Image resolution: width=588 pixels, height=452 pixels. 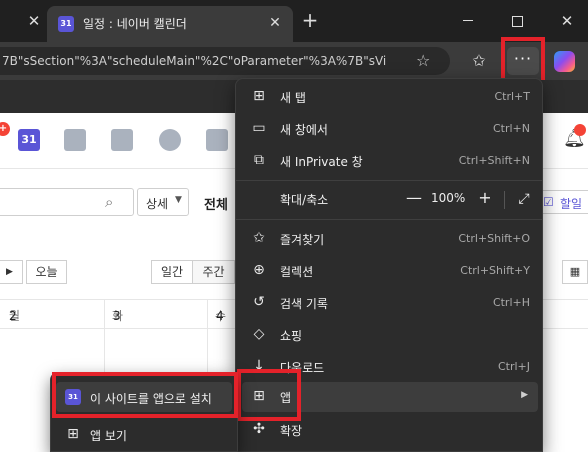 I want to click on menu-item-label: 확대/축소, so click(x=304, y=200).